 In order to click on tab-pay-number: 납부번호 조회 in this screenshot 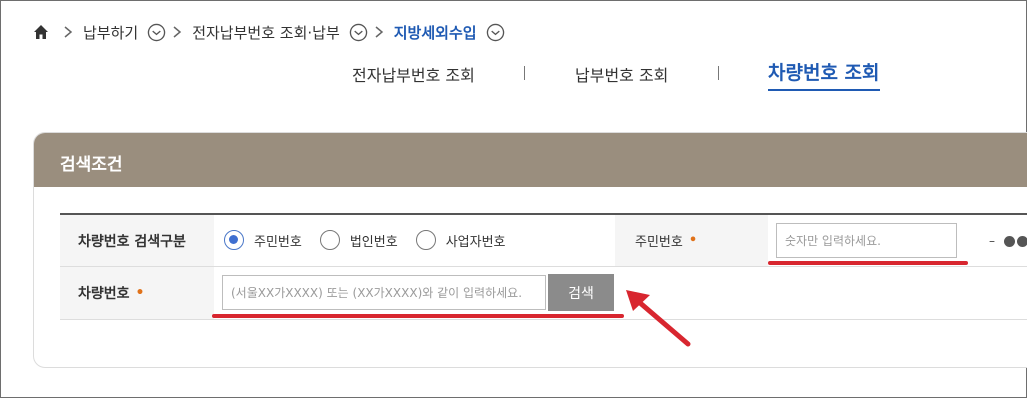, I will do `click(621, 74)`.